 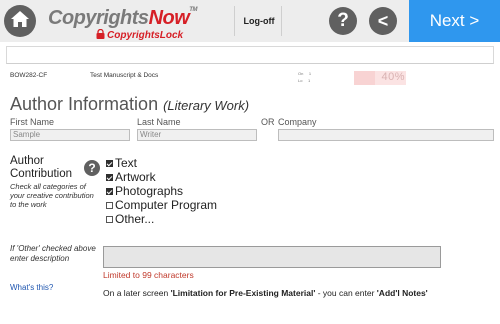 What do you see at coordinates (346, 293) in the screenshot?
I see `note-text: - you can enter` at bounding box center [346, 293].